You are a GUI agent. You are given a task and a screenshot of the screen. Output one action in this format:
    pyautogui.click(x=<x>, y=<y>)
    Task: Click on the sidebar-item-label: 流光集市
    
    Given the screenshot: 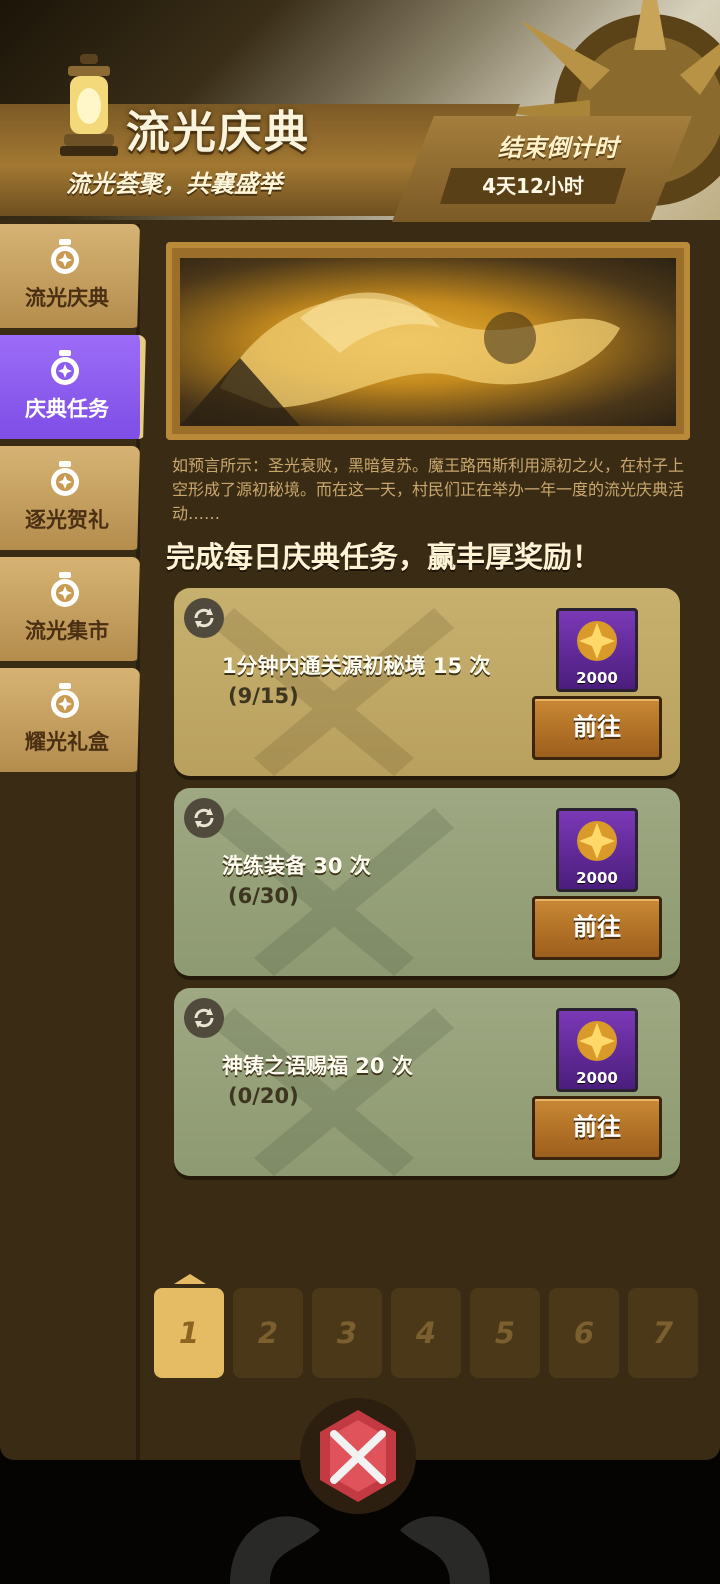 What is the action you would take?
    pyautogui.click(x=67, y=631)
    